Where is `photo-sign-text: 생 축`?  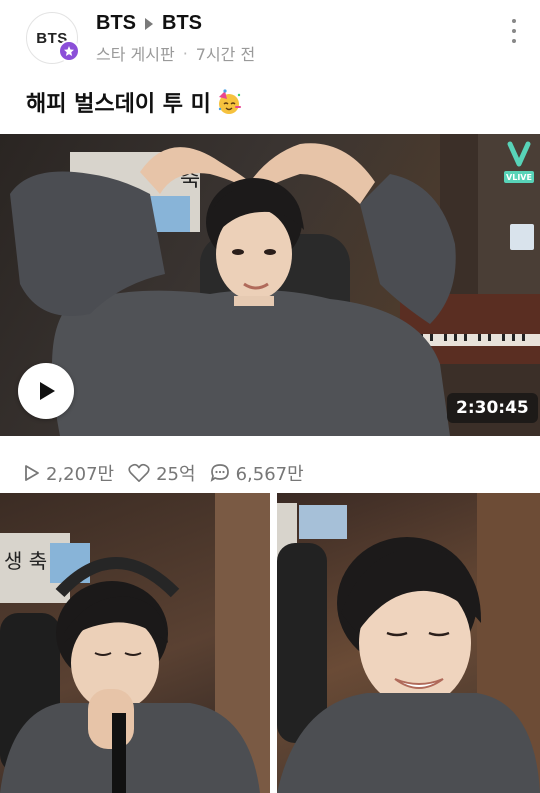 photo-sign-text: 생 축 is located at coordinates (25, 561).